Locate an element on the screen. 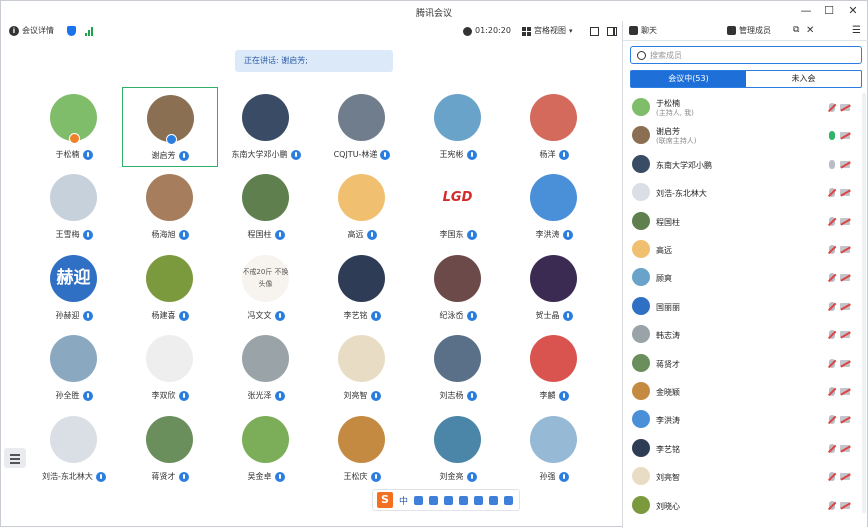 This screenshot has height=528, width=868. tab-chat: 聊天 is located at coordinates (643, 30).